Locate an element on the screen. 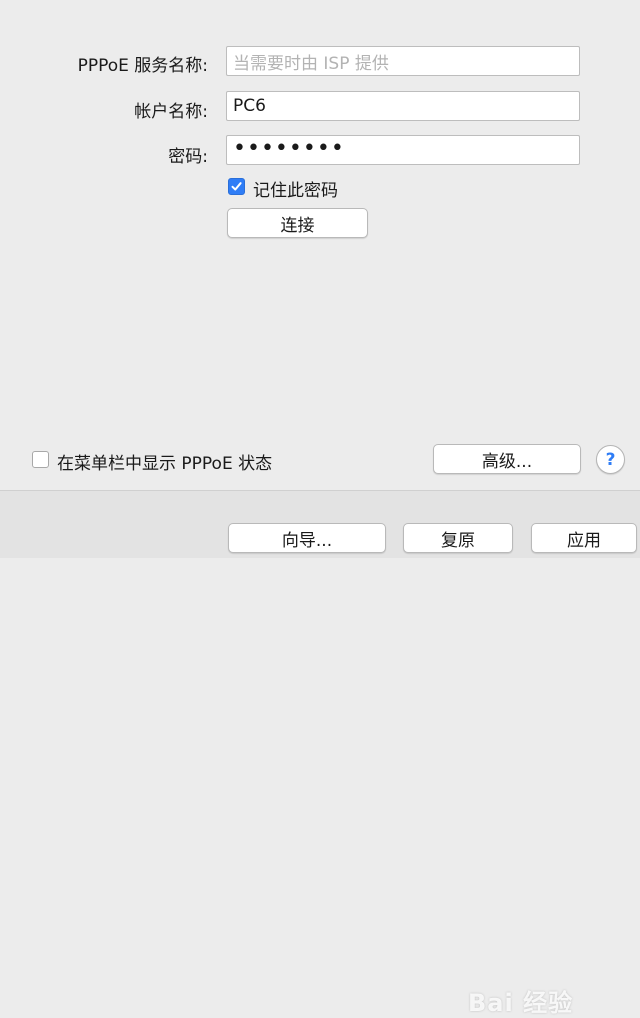 Image resolution: width=640 pixels, height=1018 pixels. revert-button: 复原 is located at coordinates (458, 538).